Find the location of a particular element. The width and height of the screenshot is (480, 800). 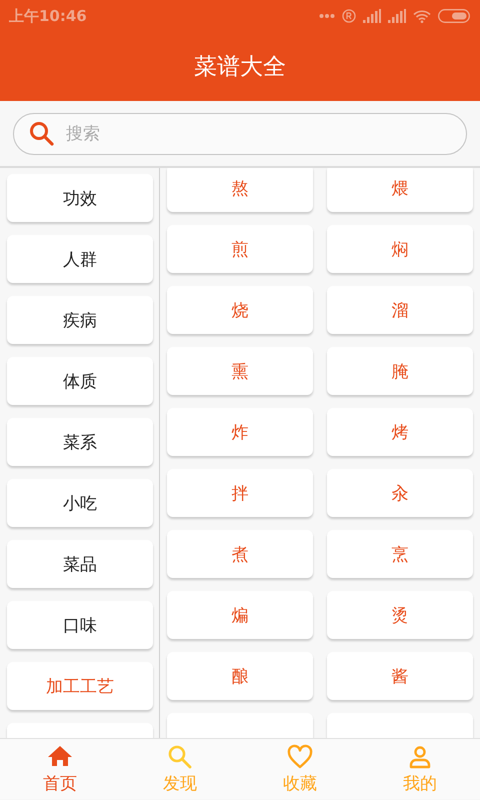

category-item: 功效 is located at coordinates (80, 198).